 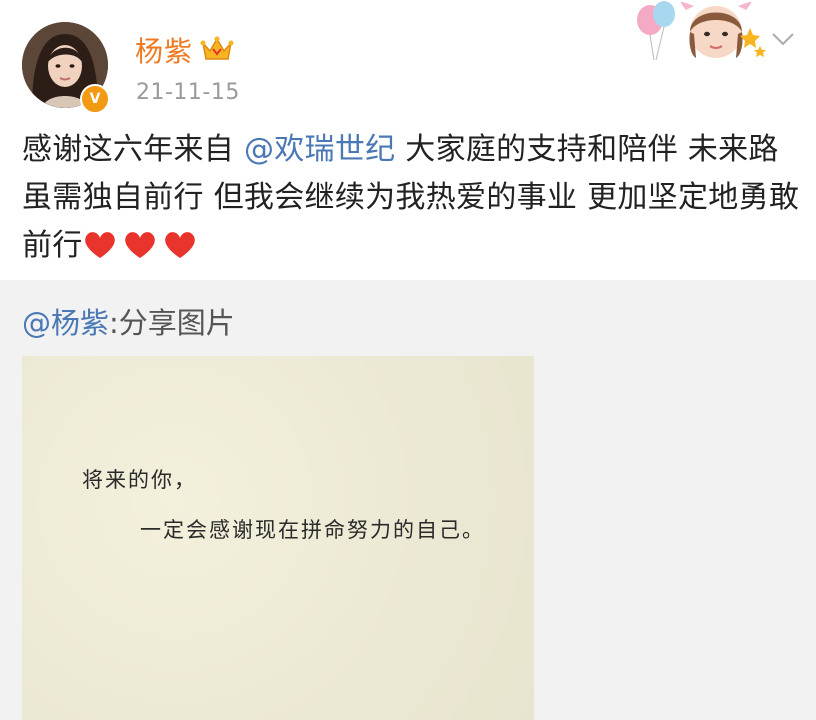 I want to click on post-date: 21-11-15, so click(x=188, y=92).